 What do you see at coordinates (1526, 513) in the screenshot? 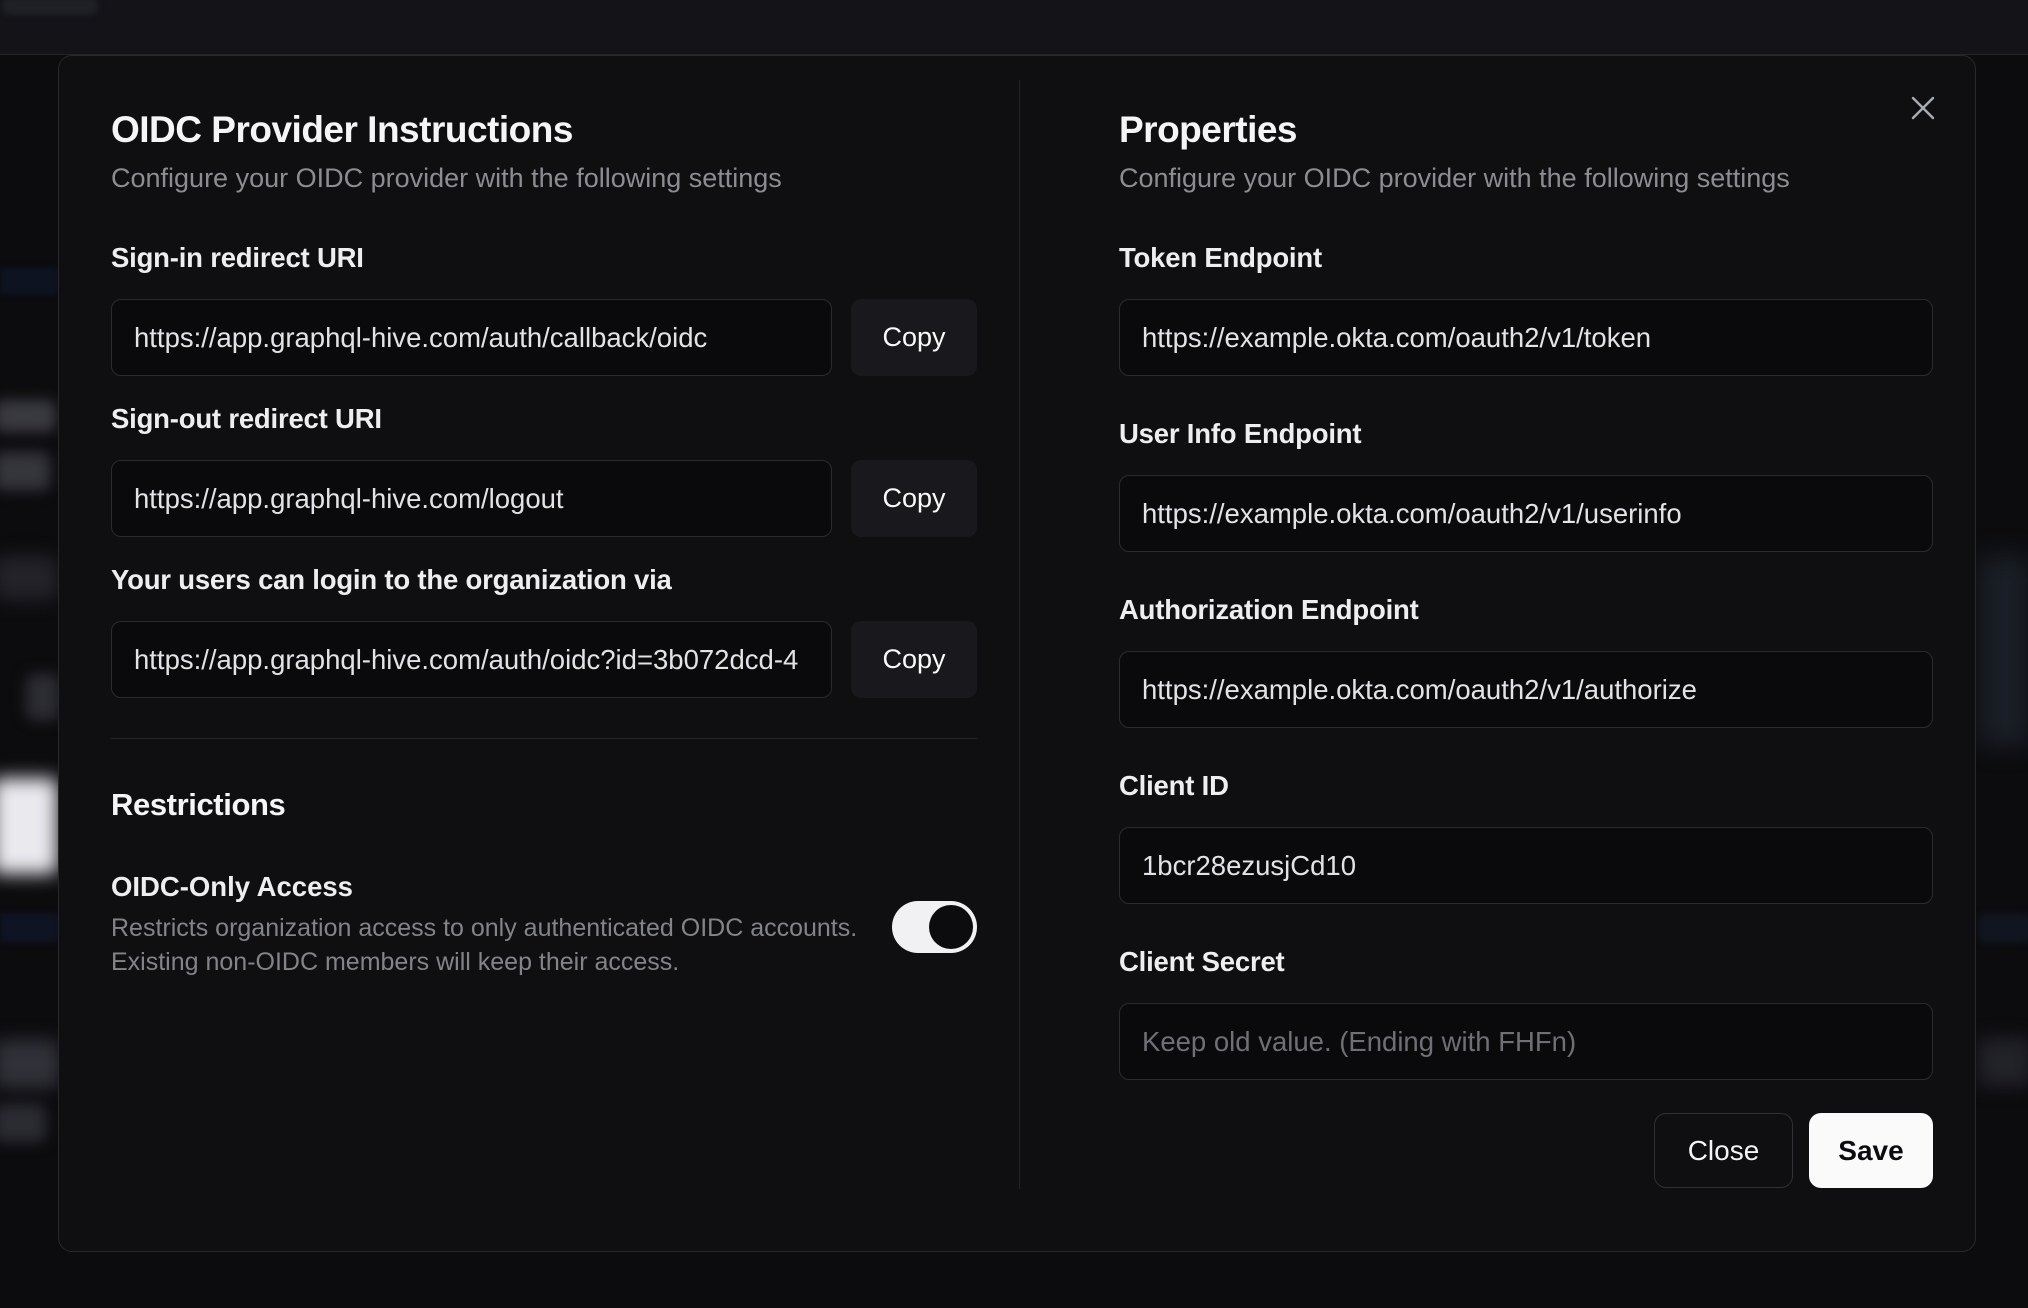
I see `userinfo-endpoint-input` at bounding box center [1526, 513].